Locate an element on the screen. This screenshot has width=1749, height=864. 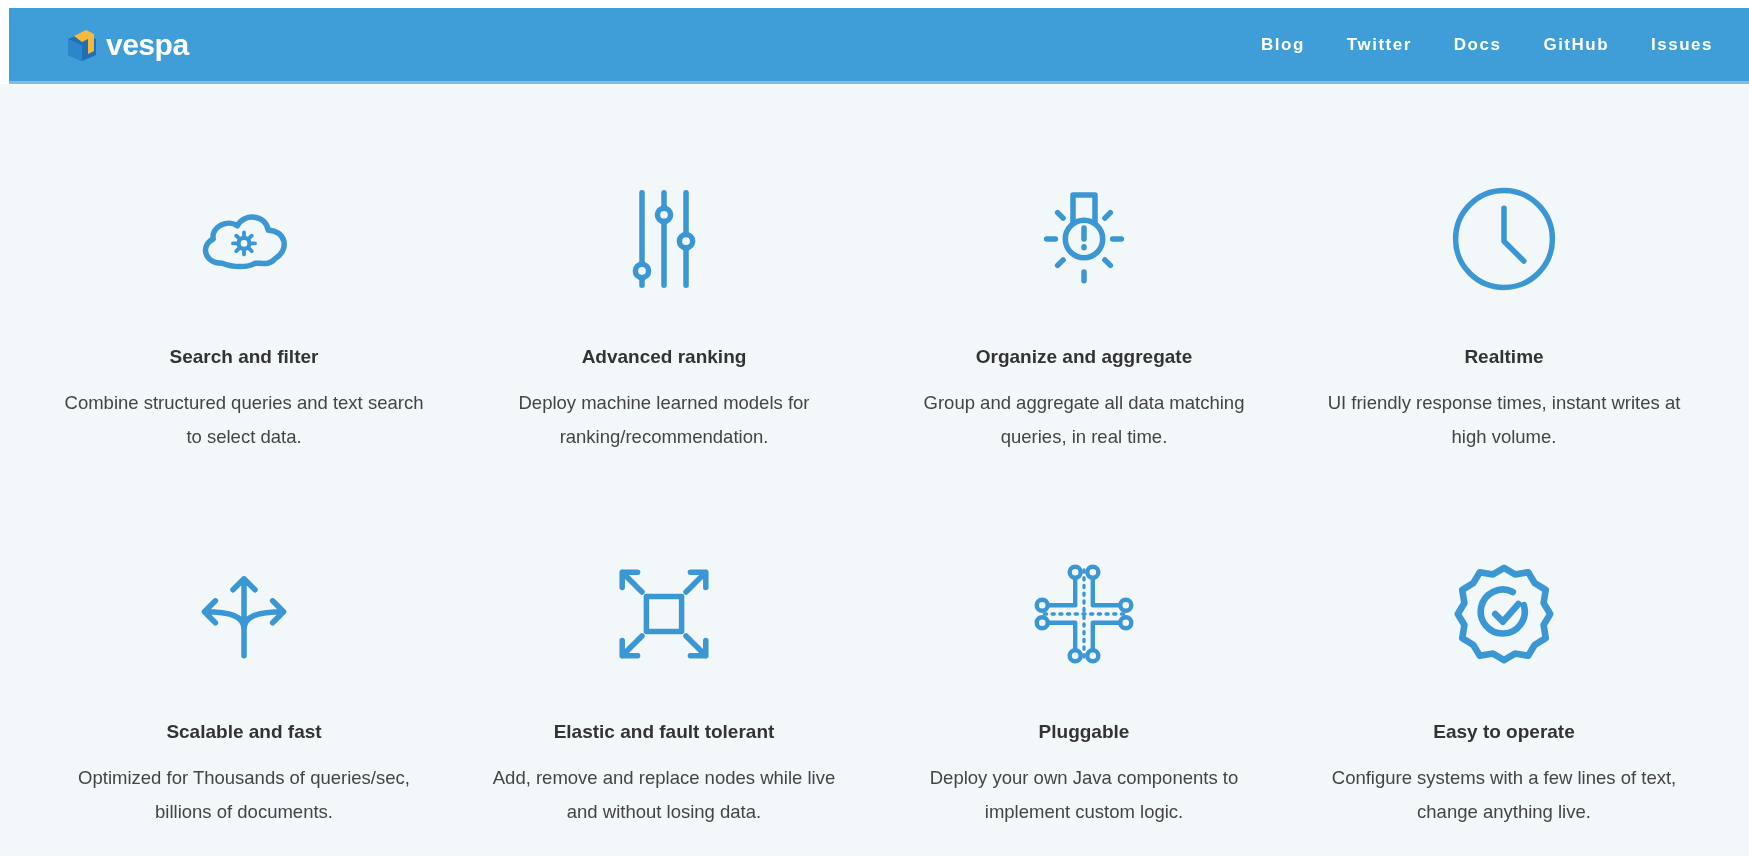
feature-title: Realtime is located at coordinates (1504, 357).